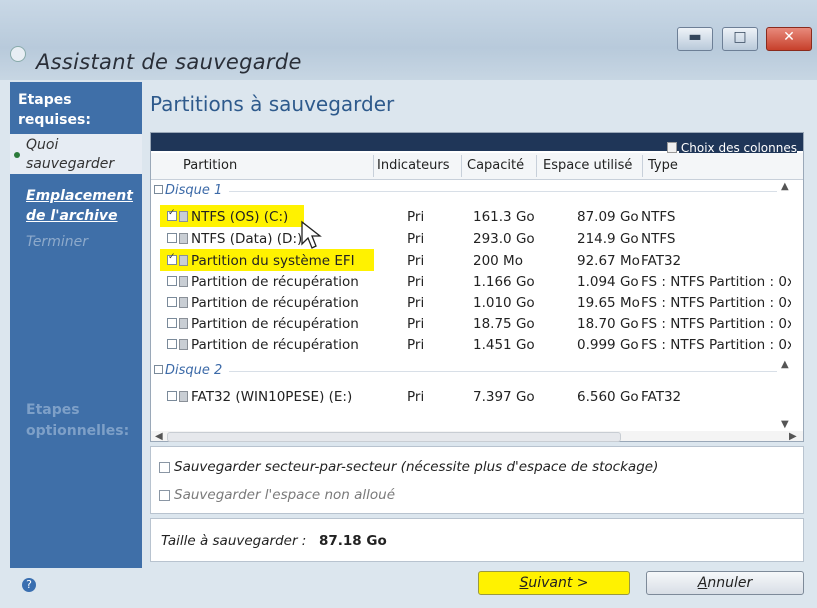 The image size is (817, 608). I want to click on horizontal-scroll-thumb, so click(394, 437).